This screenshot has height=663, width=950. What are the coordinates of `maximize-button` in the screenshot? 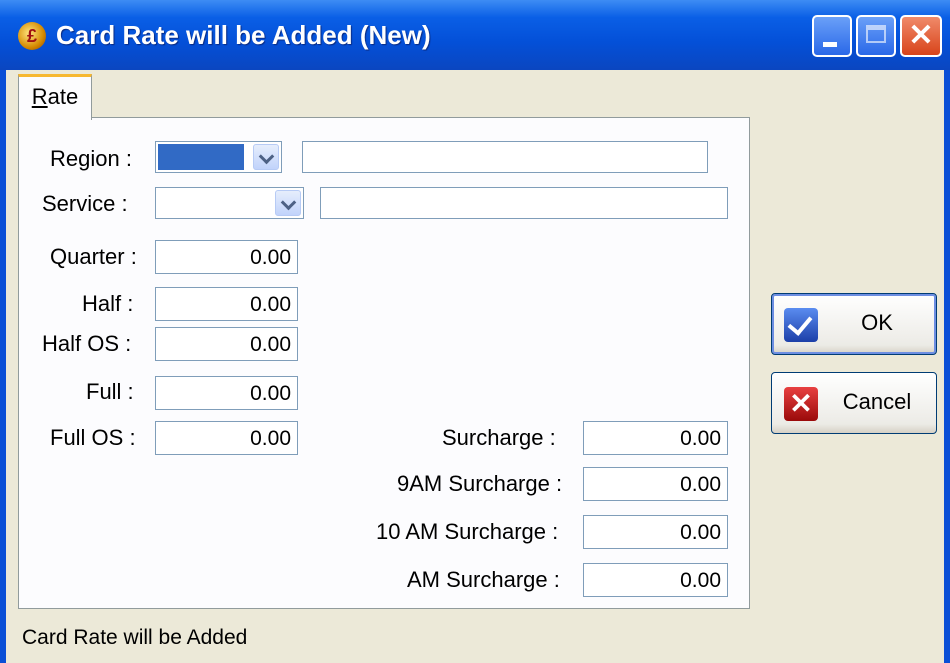 It's located at (876, 36).